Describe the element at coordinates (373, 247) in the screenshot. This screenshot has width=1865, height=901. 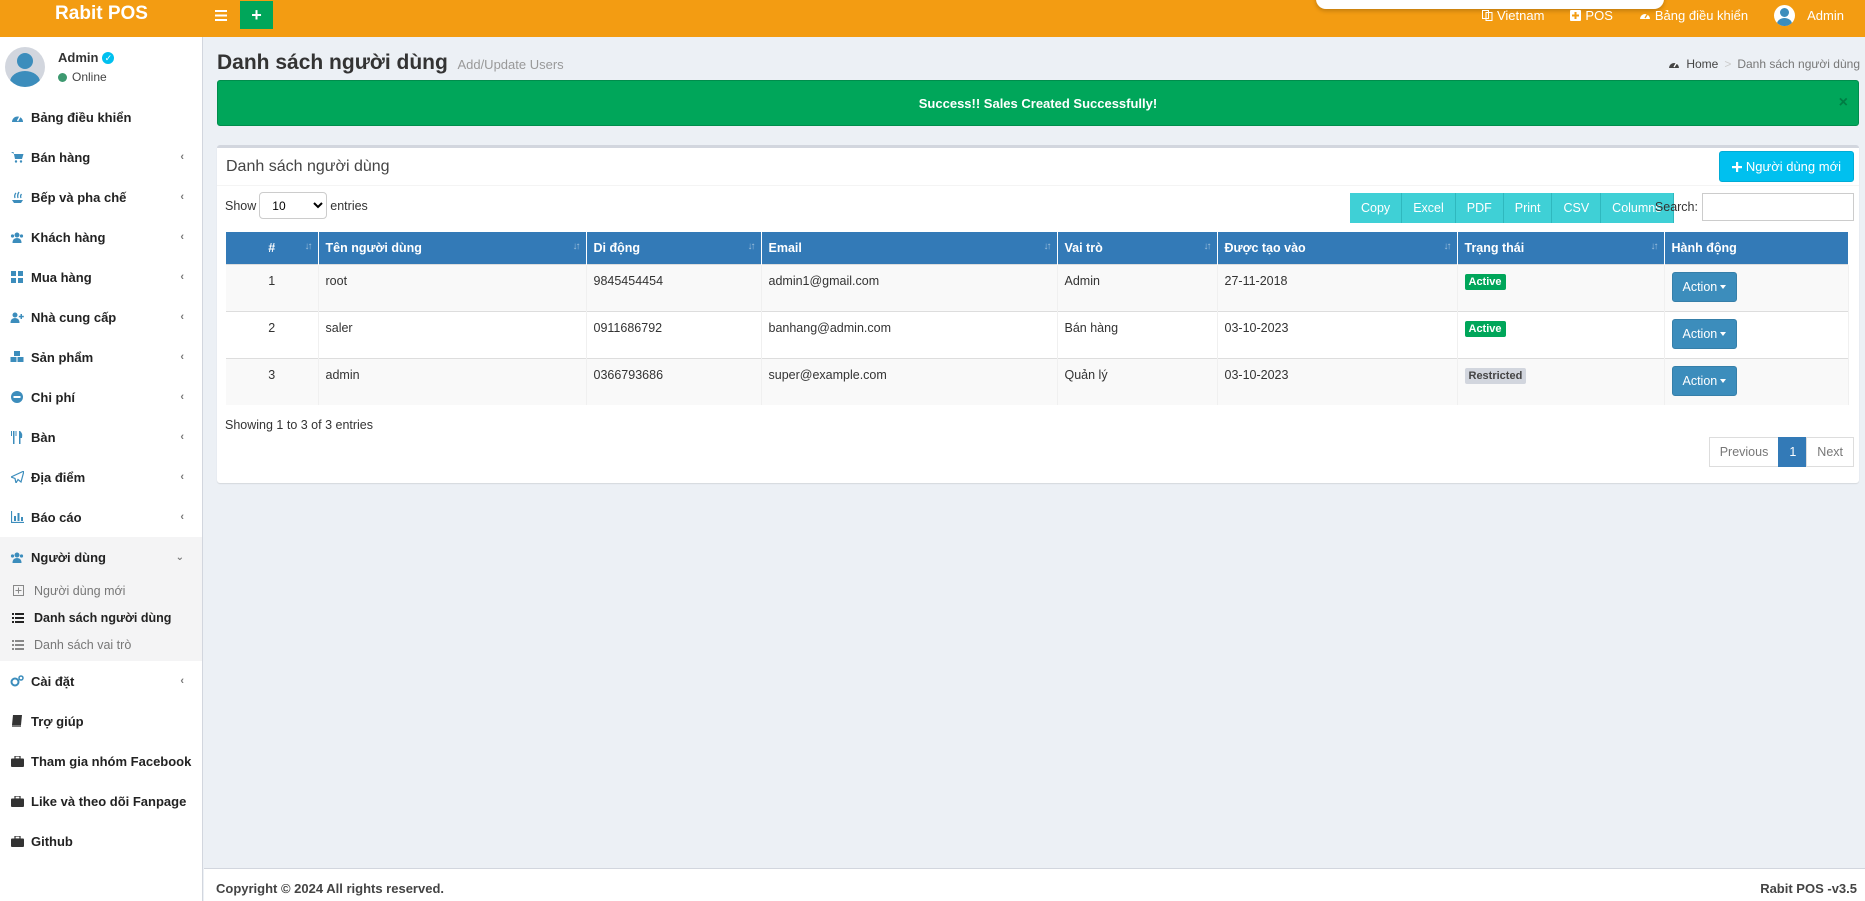
I see `column-header-label: Tên người dùng` at that location.